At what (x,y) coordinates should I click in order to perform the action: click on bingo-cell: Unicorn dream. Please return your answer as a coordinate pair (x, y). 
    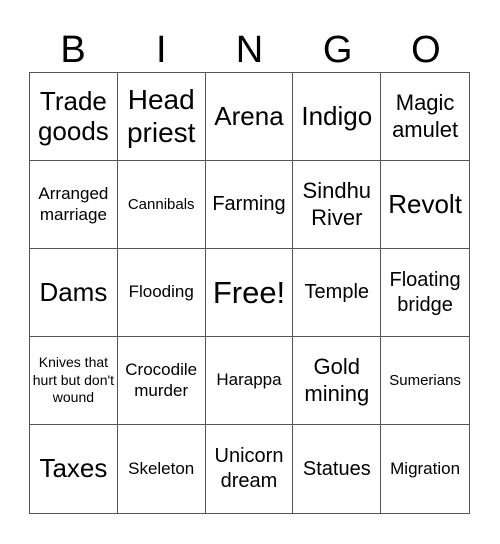
    Looking at the image, I should click on (250, 469).